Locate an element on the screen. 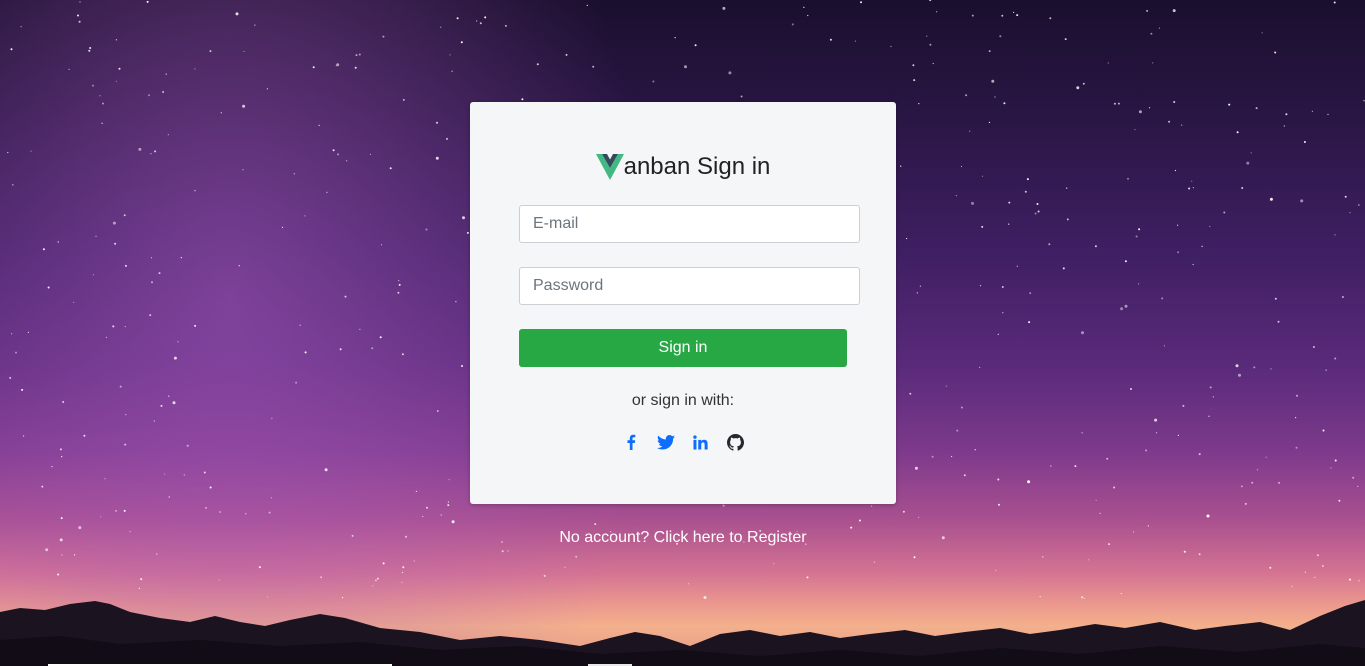 The image size is (1365, 666). facebook-icon is located at coordinates (631, 442).